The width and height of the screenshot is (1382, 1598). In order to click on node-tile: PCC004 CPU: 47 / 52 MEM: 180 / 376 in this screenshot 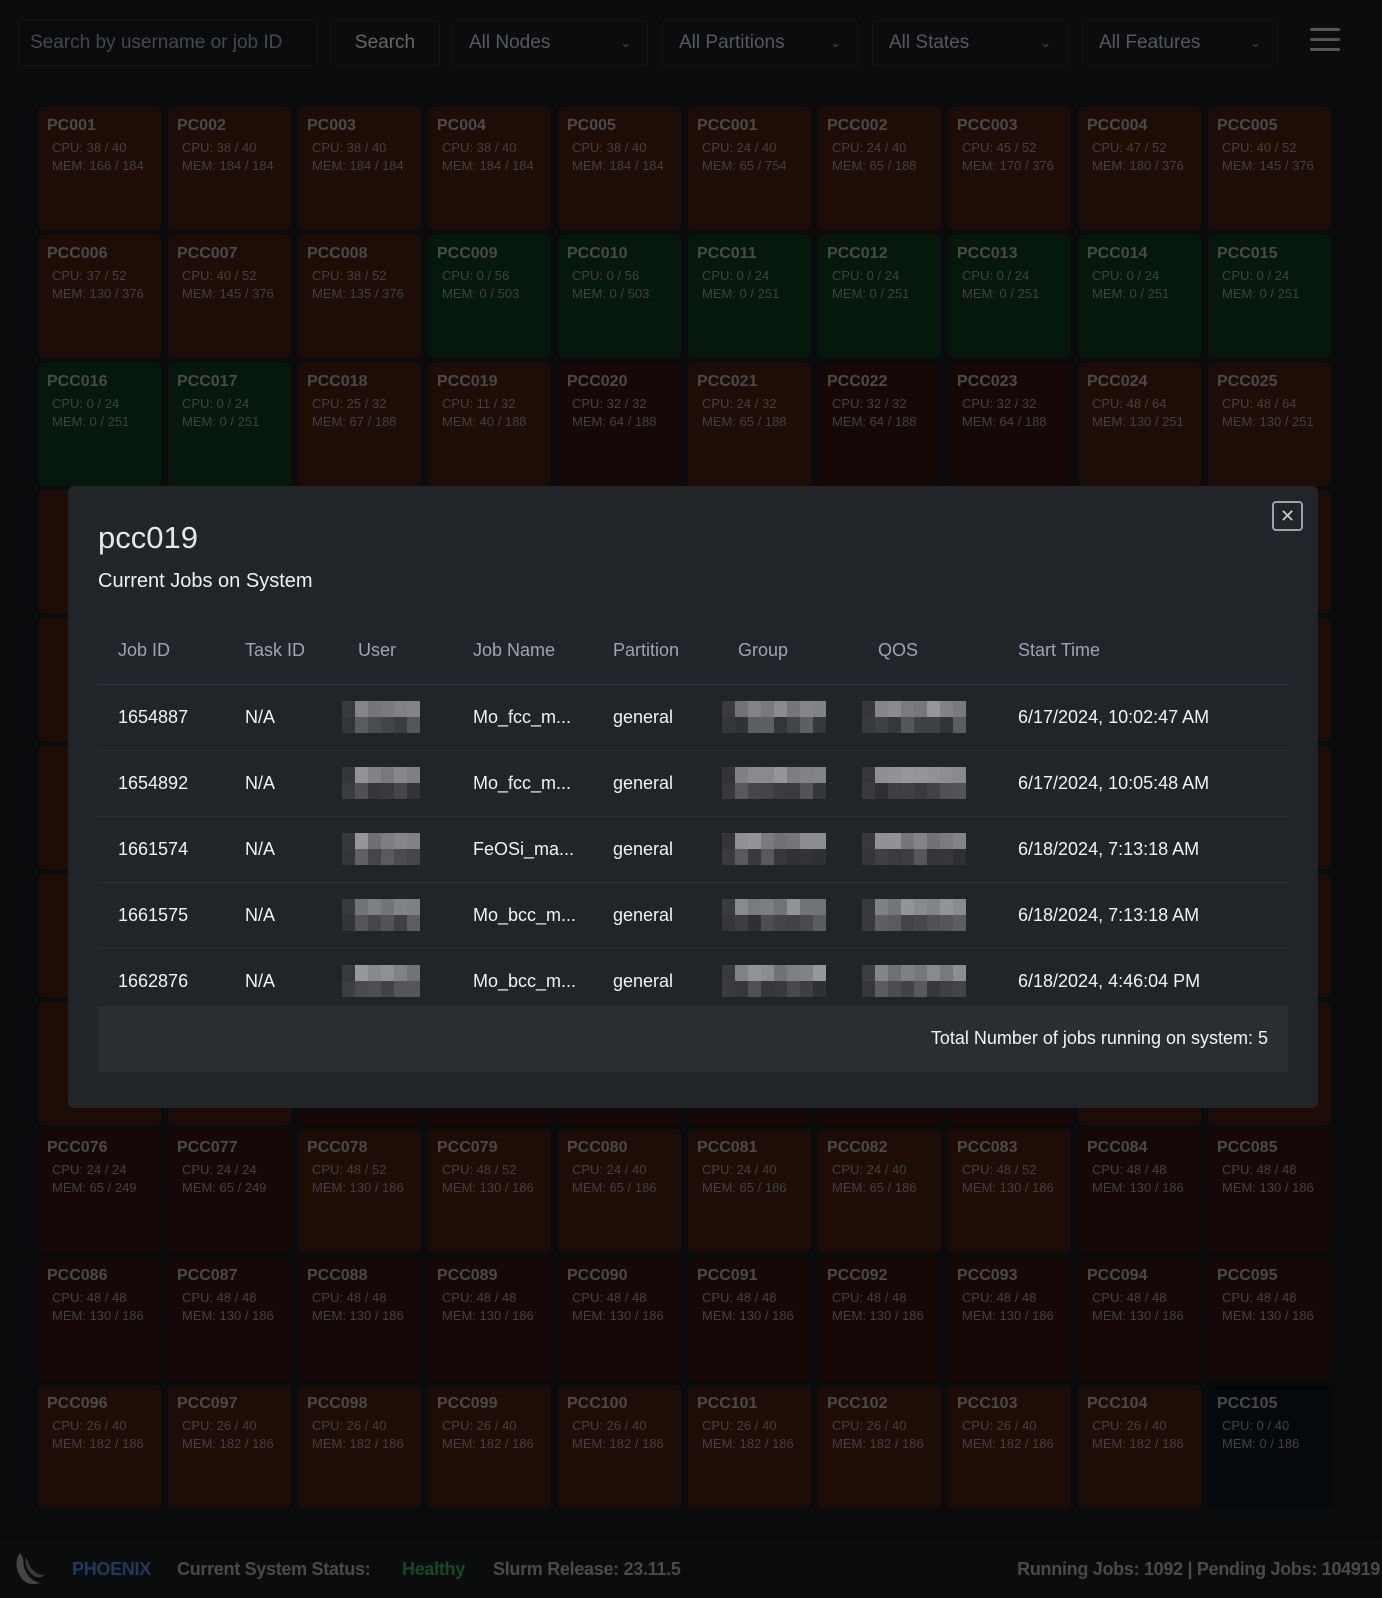, I will do `click(1139, 168)`.